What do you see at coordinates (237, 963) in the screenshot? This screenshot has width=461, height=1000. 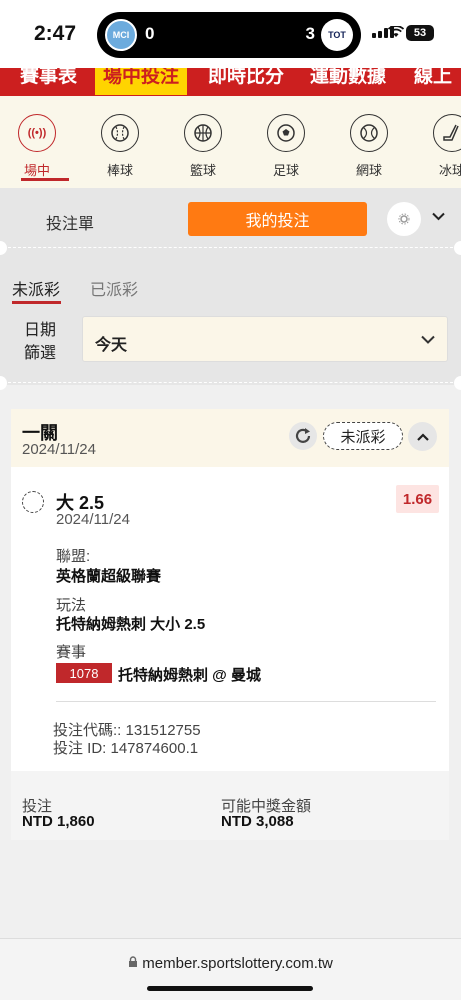 I see `url-text: member.sportslottery.com.tw` at bounding box center [237, 963].